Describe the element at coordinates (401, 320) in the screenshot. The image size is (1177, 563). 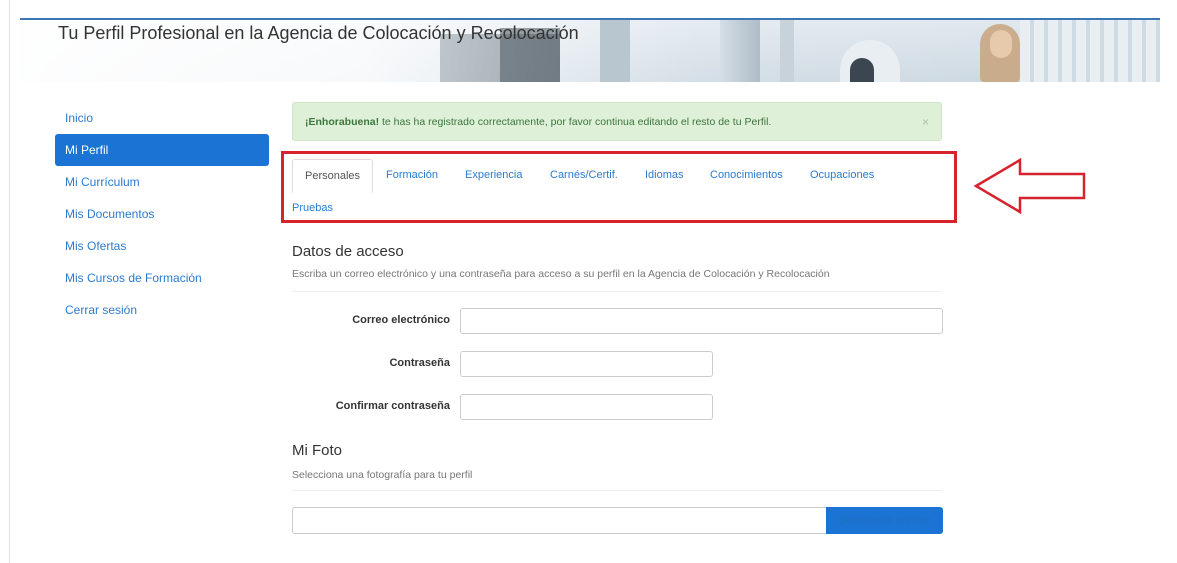
I see `email-label: Correo electrónico` at that location.